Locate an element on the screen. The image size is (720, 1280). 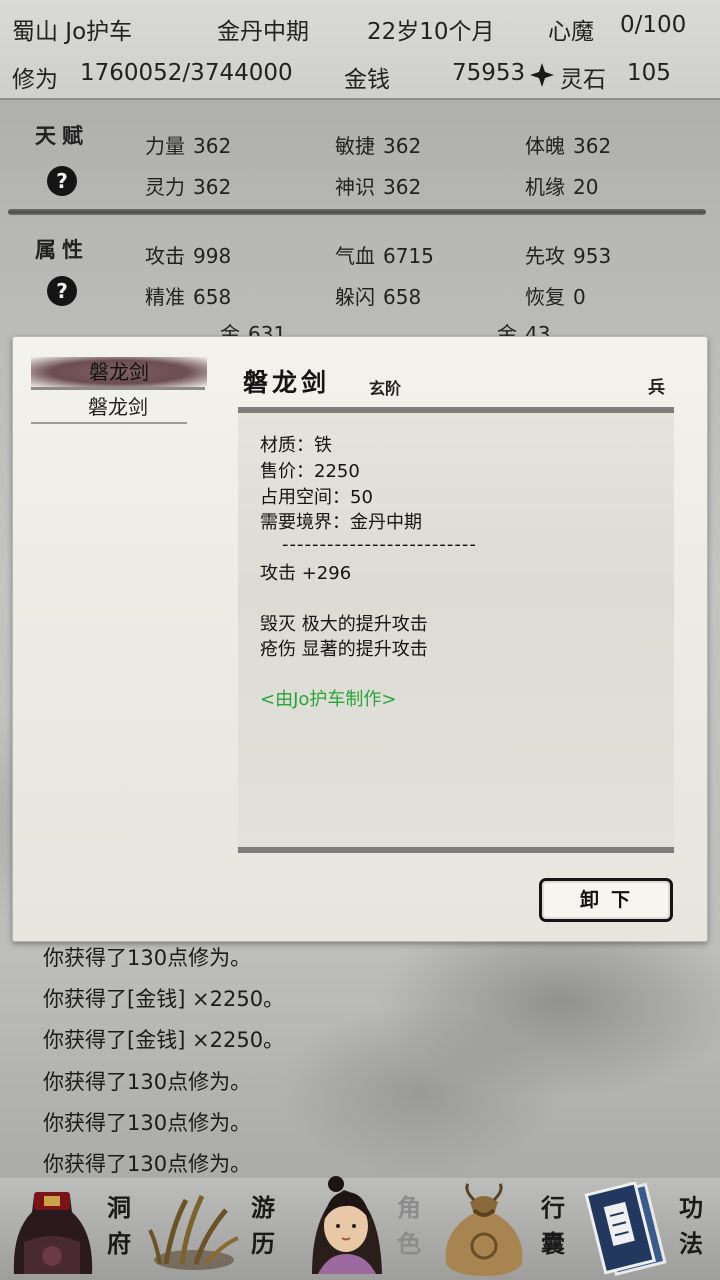
item-type: 兵 is located at coordinates (656, 388).